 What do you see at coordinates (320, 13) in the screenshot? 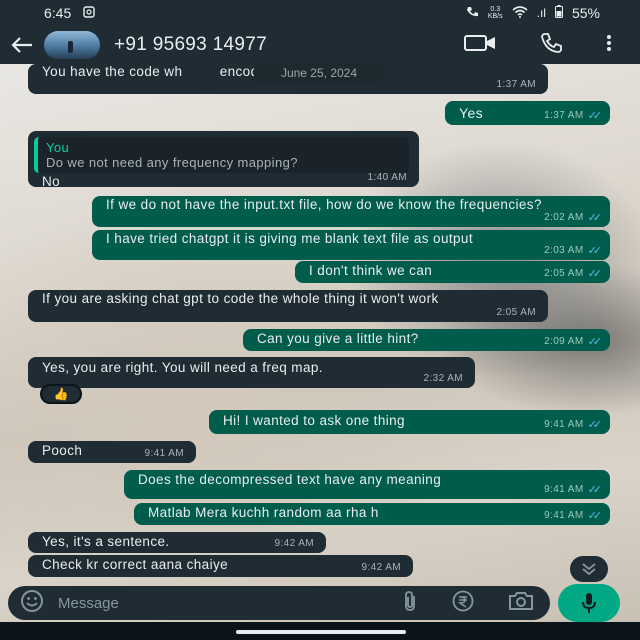
I see `status-bar: 6:45 0.3 KB/s .ıl 55%` at bounding box center [320, 13].